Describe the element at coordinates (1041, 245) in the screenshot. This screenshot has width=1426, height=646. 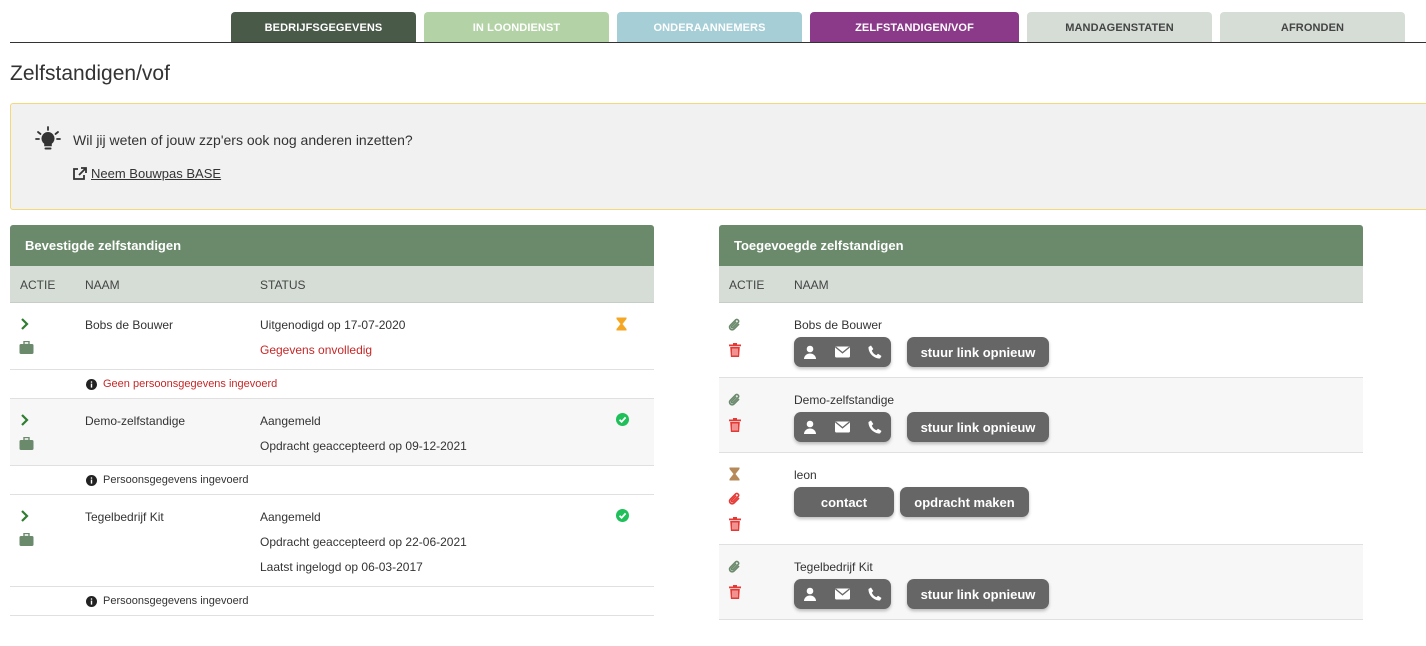
I see `panel-title: Toegevoegde zelfstandigen` at that location.